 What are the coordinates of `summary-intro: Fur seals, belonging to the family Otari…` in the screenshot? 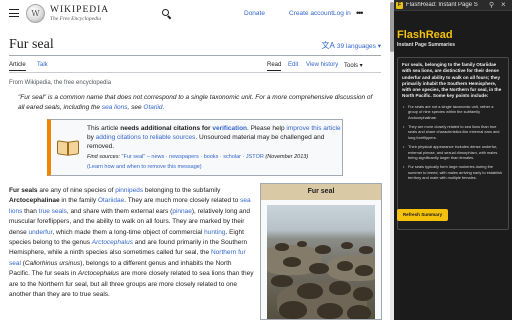 It's located at (452, 80).